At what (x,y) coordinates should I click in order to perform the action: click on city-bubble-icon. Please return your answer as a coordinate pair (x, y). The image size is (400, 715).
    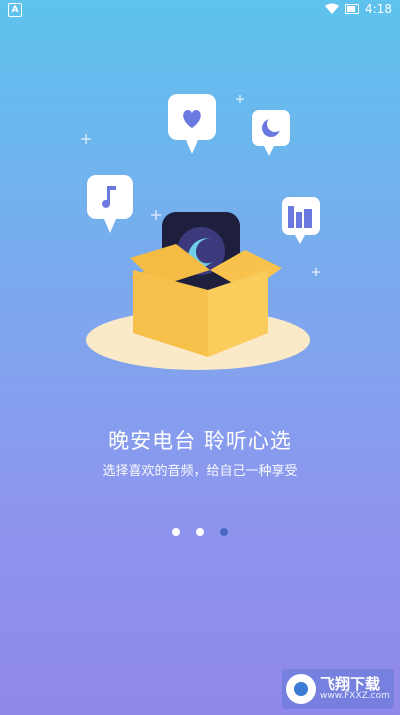
    Looking at the image, I should click on (301, 220).